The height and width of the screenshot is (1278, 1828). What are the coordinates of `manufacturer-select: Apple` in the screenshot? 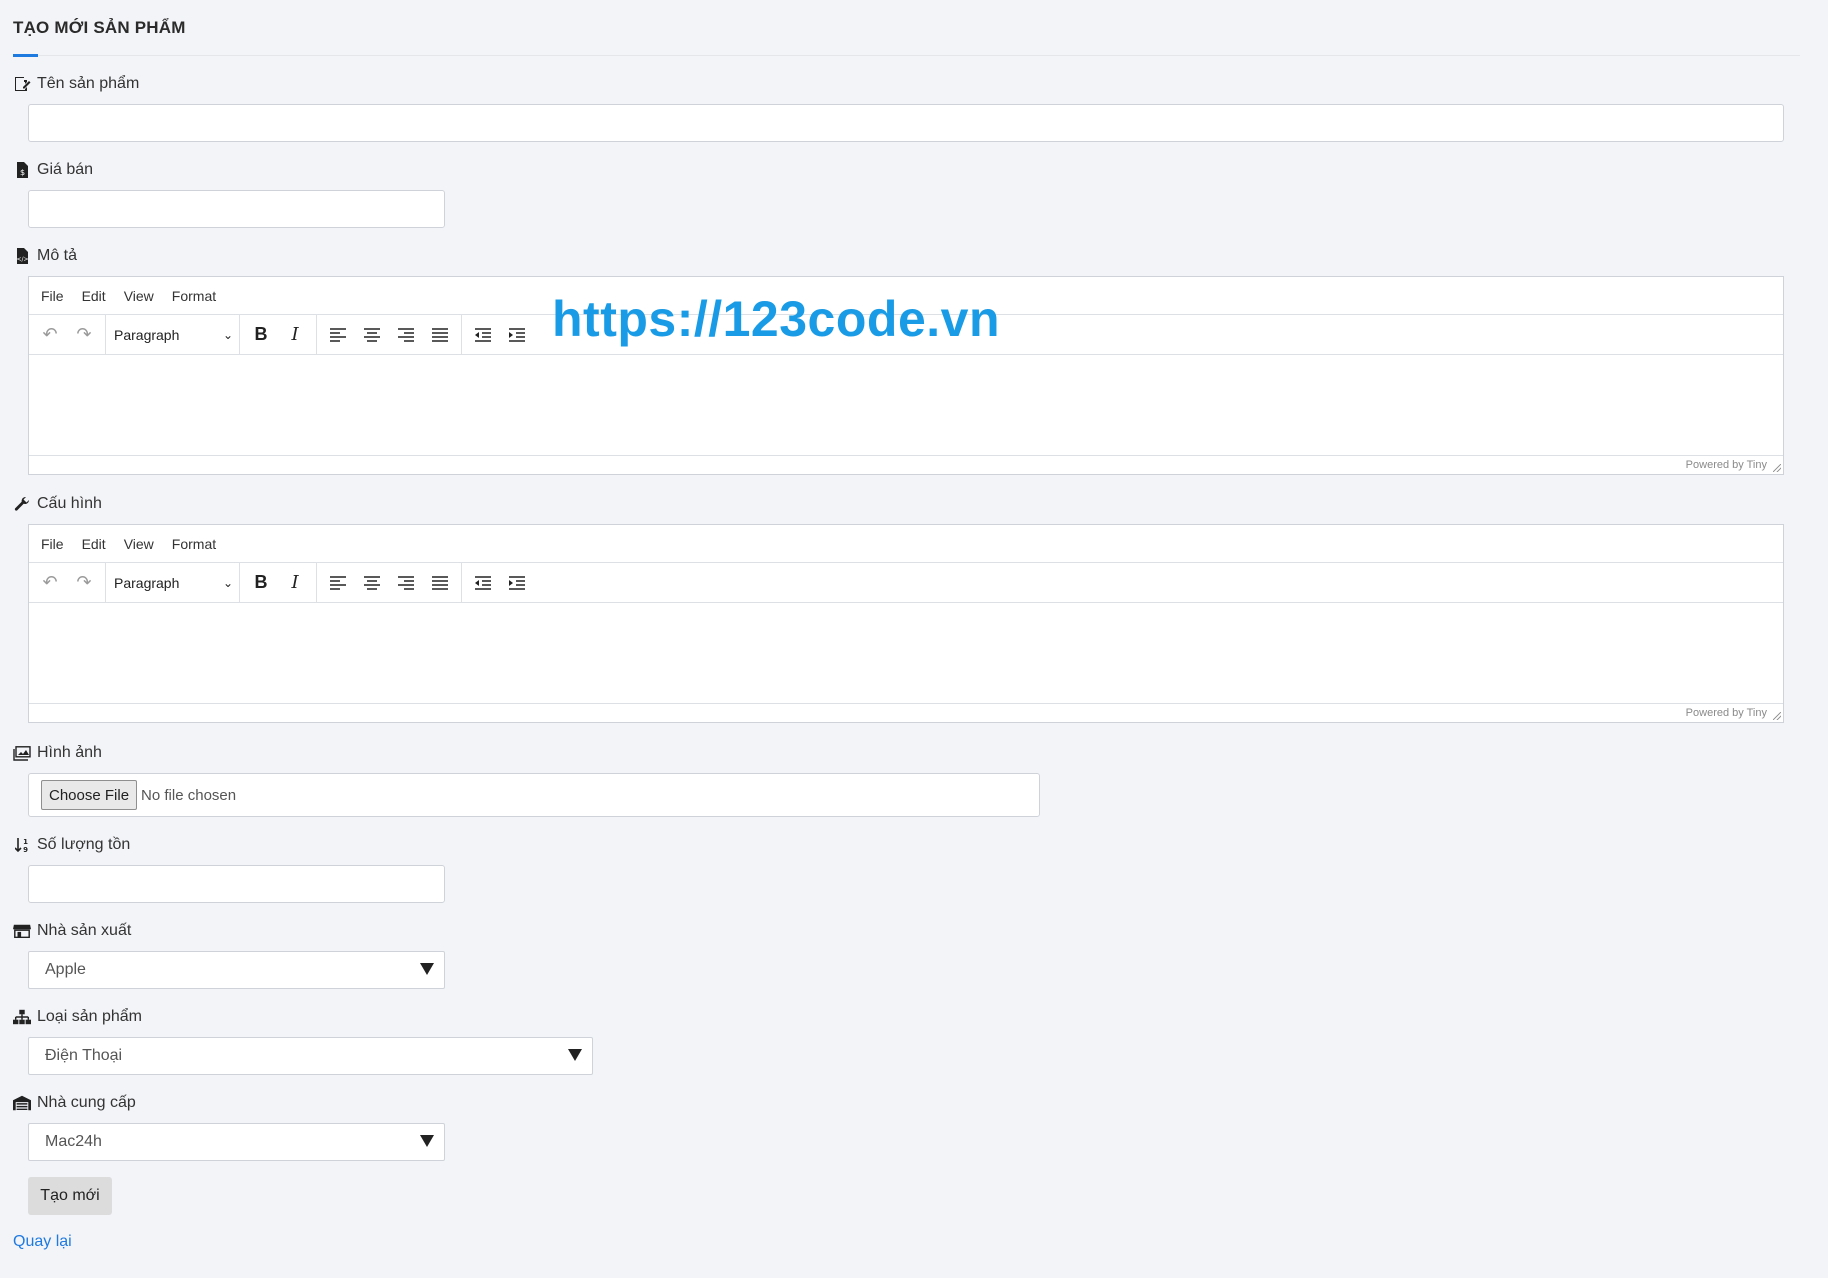 It's located at (236, 970).